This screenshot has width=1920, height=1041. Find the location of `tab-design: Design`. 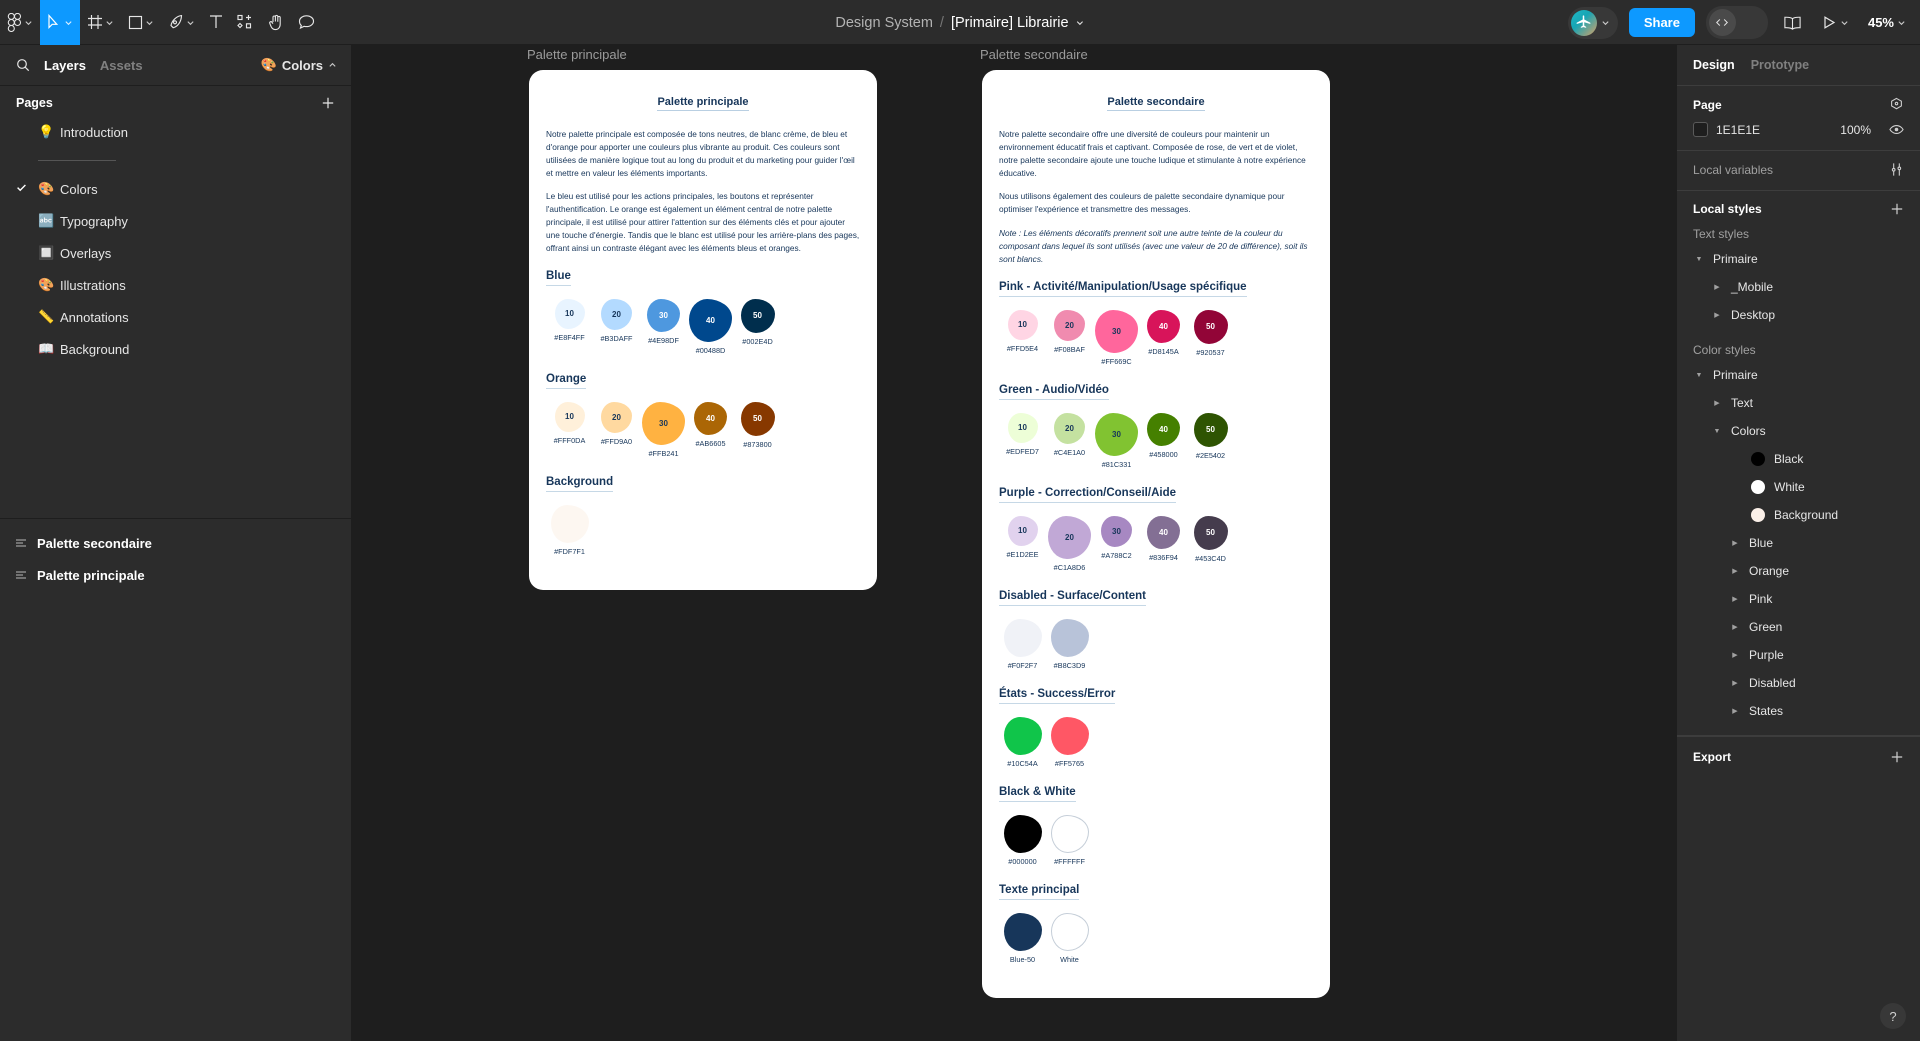

tab-design: Design is located at coordinates (1714, 65).